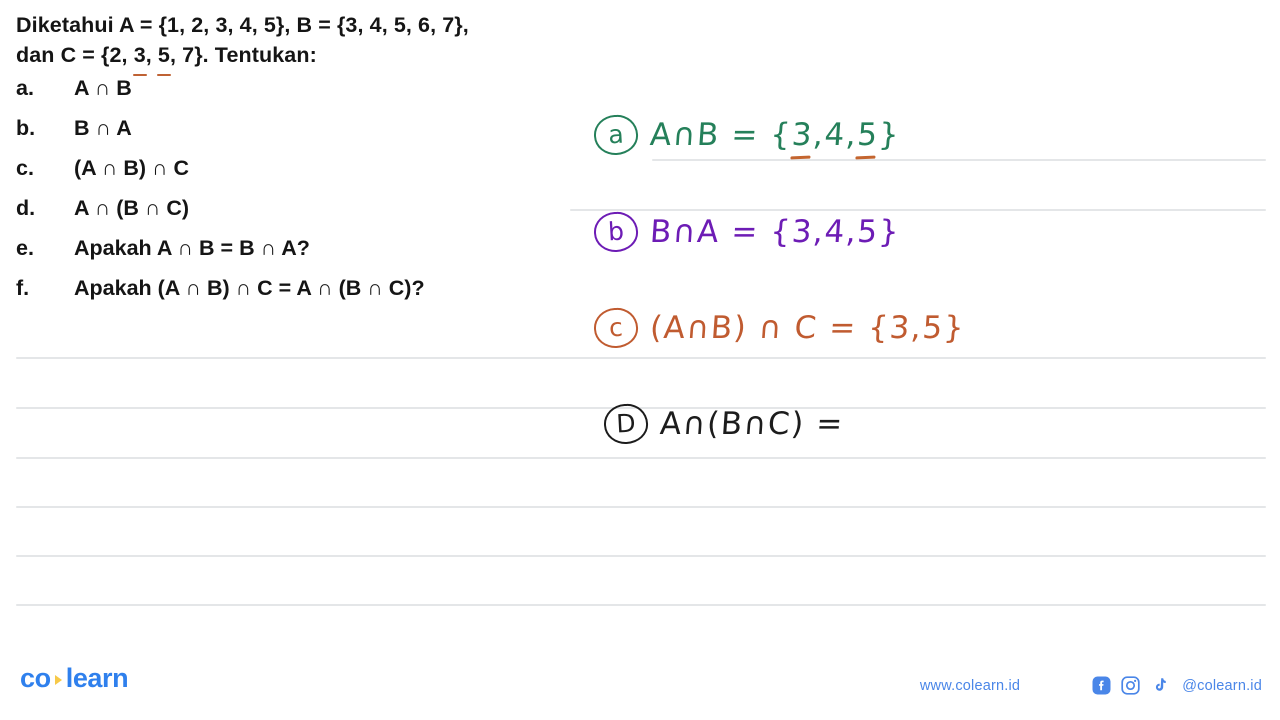 This screenshot has height=720, width=1280. I want to click on logo-triangle-icon, so click(58, 680).